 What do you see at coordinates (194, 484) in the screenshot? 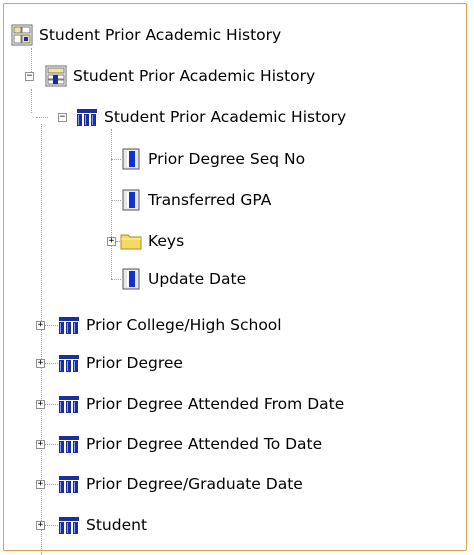
I see `tree-node-label: Prior Degree/Graduate Date` at bounding box center [194, 484].